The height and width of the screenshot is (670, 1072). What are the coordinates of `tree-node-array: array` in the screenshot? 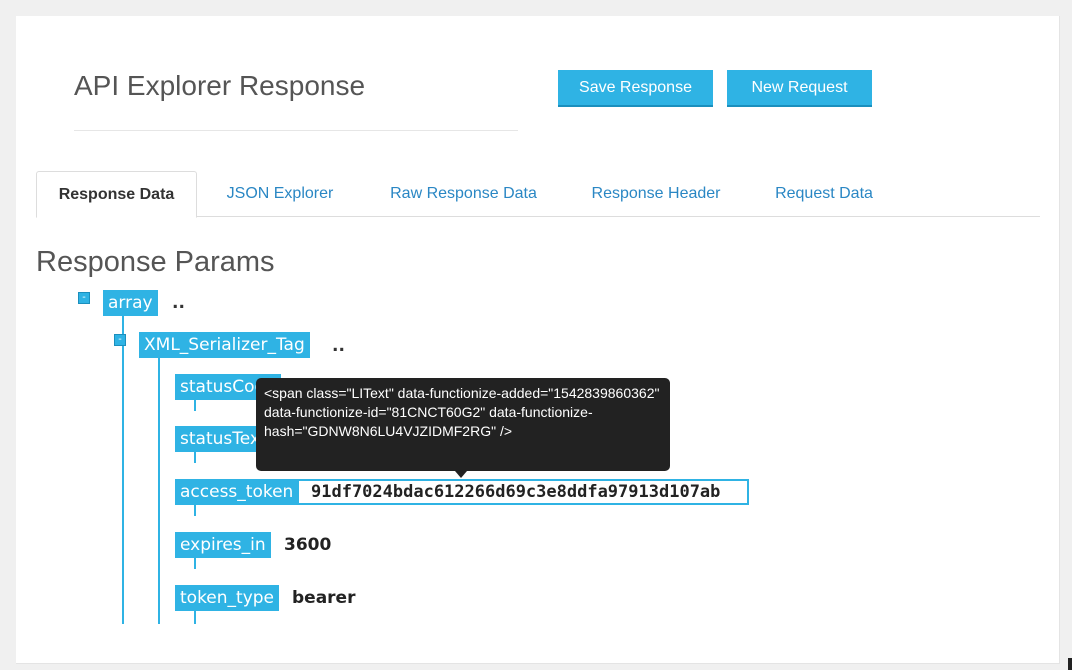 It's located at (130, 303).